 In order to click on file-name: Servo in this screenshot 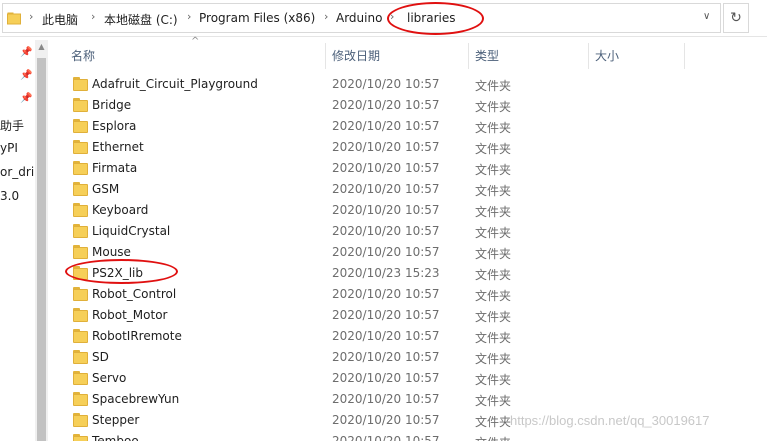, I will do `click(109, 378)`.